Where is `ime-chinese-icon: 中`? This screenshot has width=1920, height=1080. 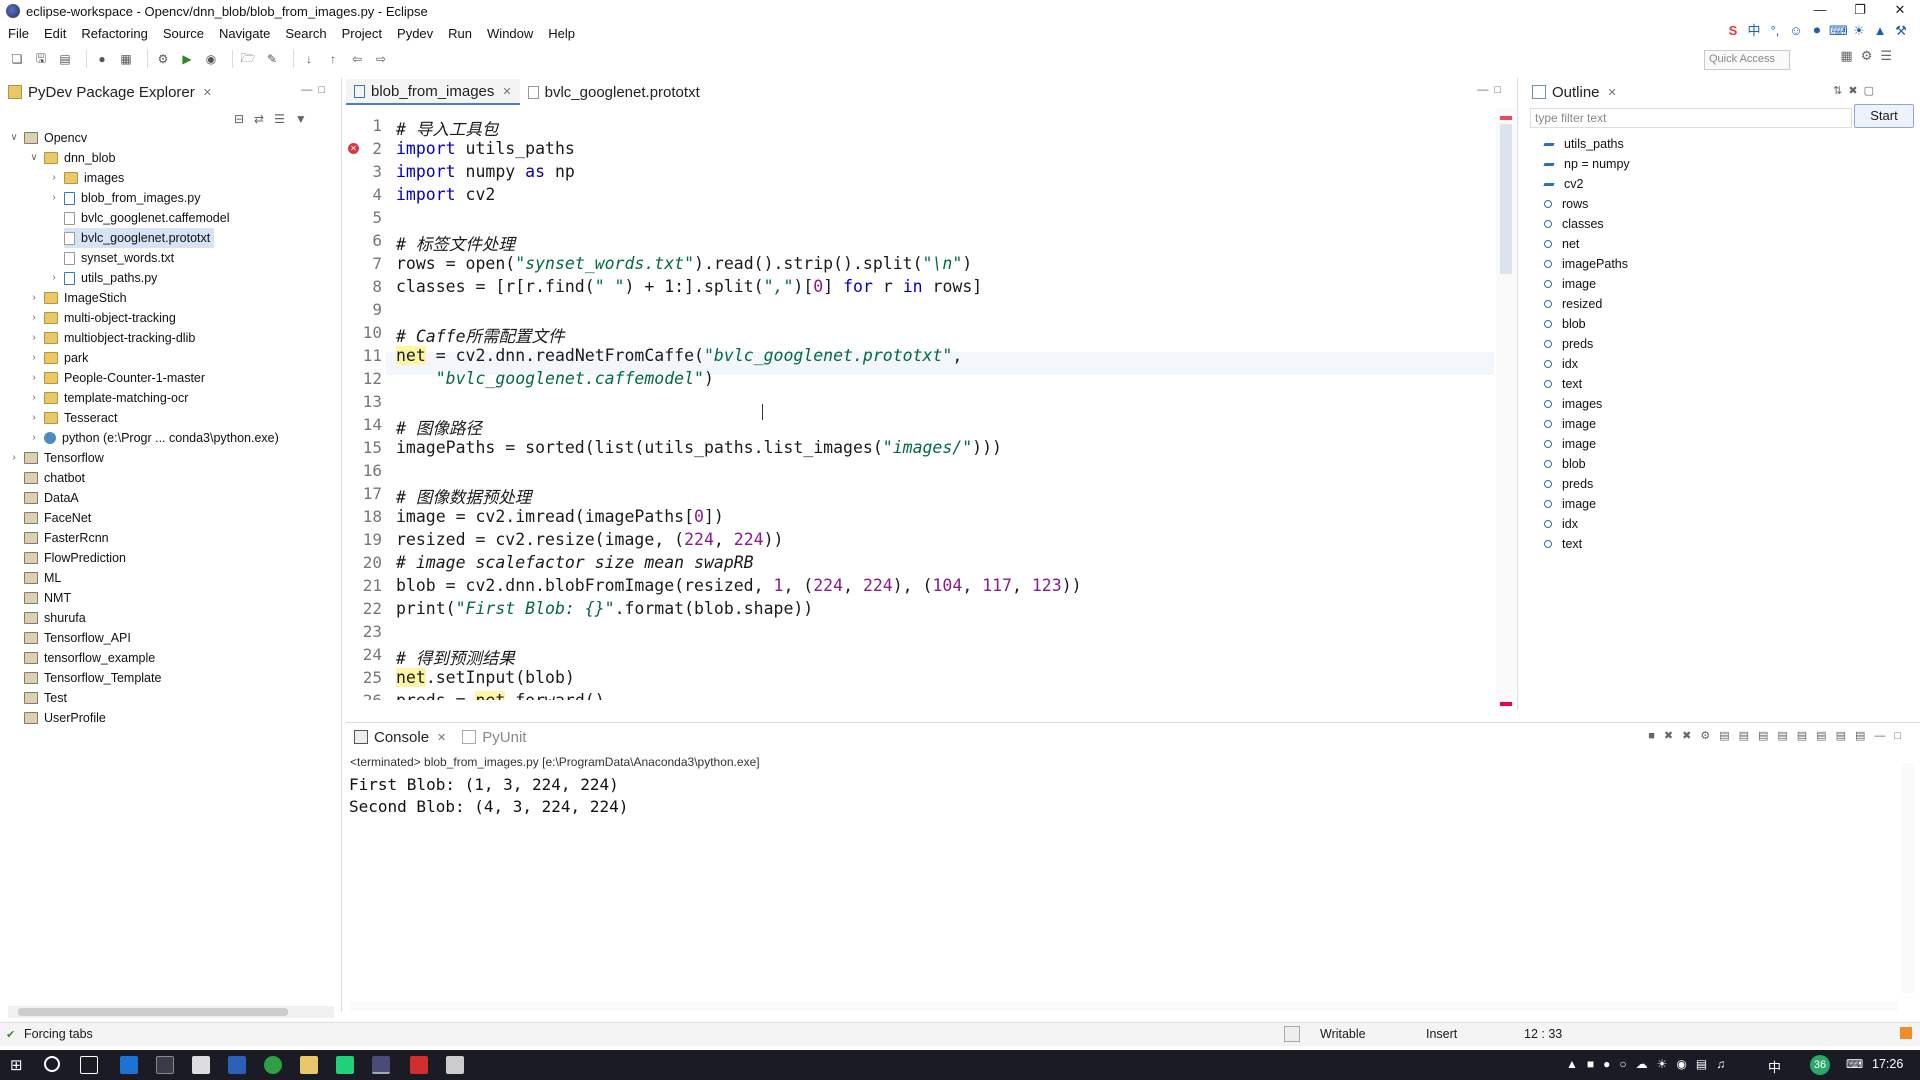 ime-chinese-icon: 中 is located at coordinates (1754, 31).